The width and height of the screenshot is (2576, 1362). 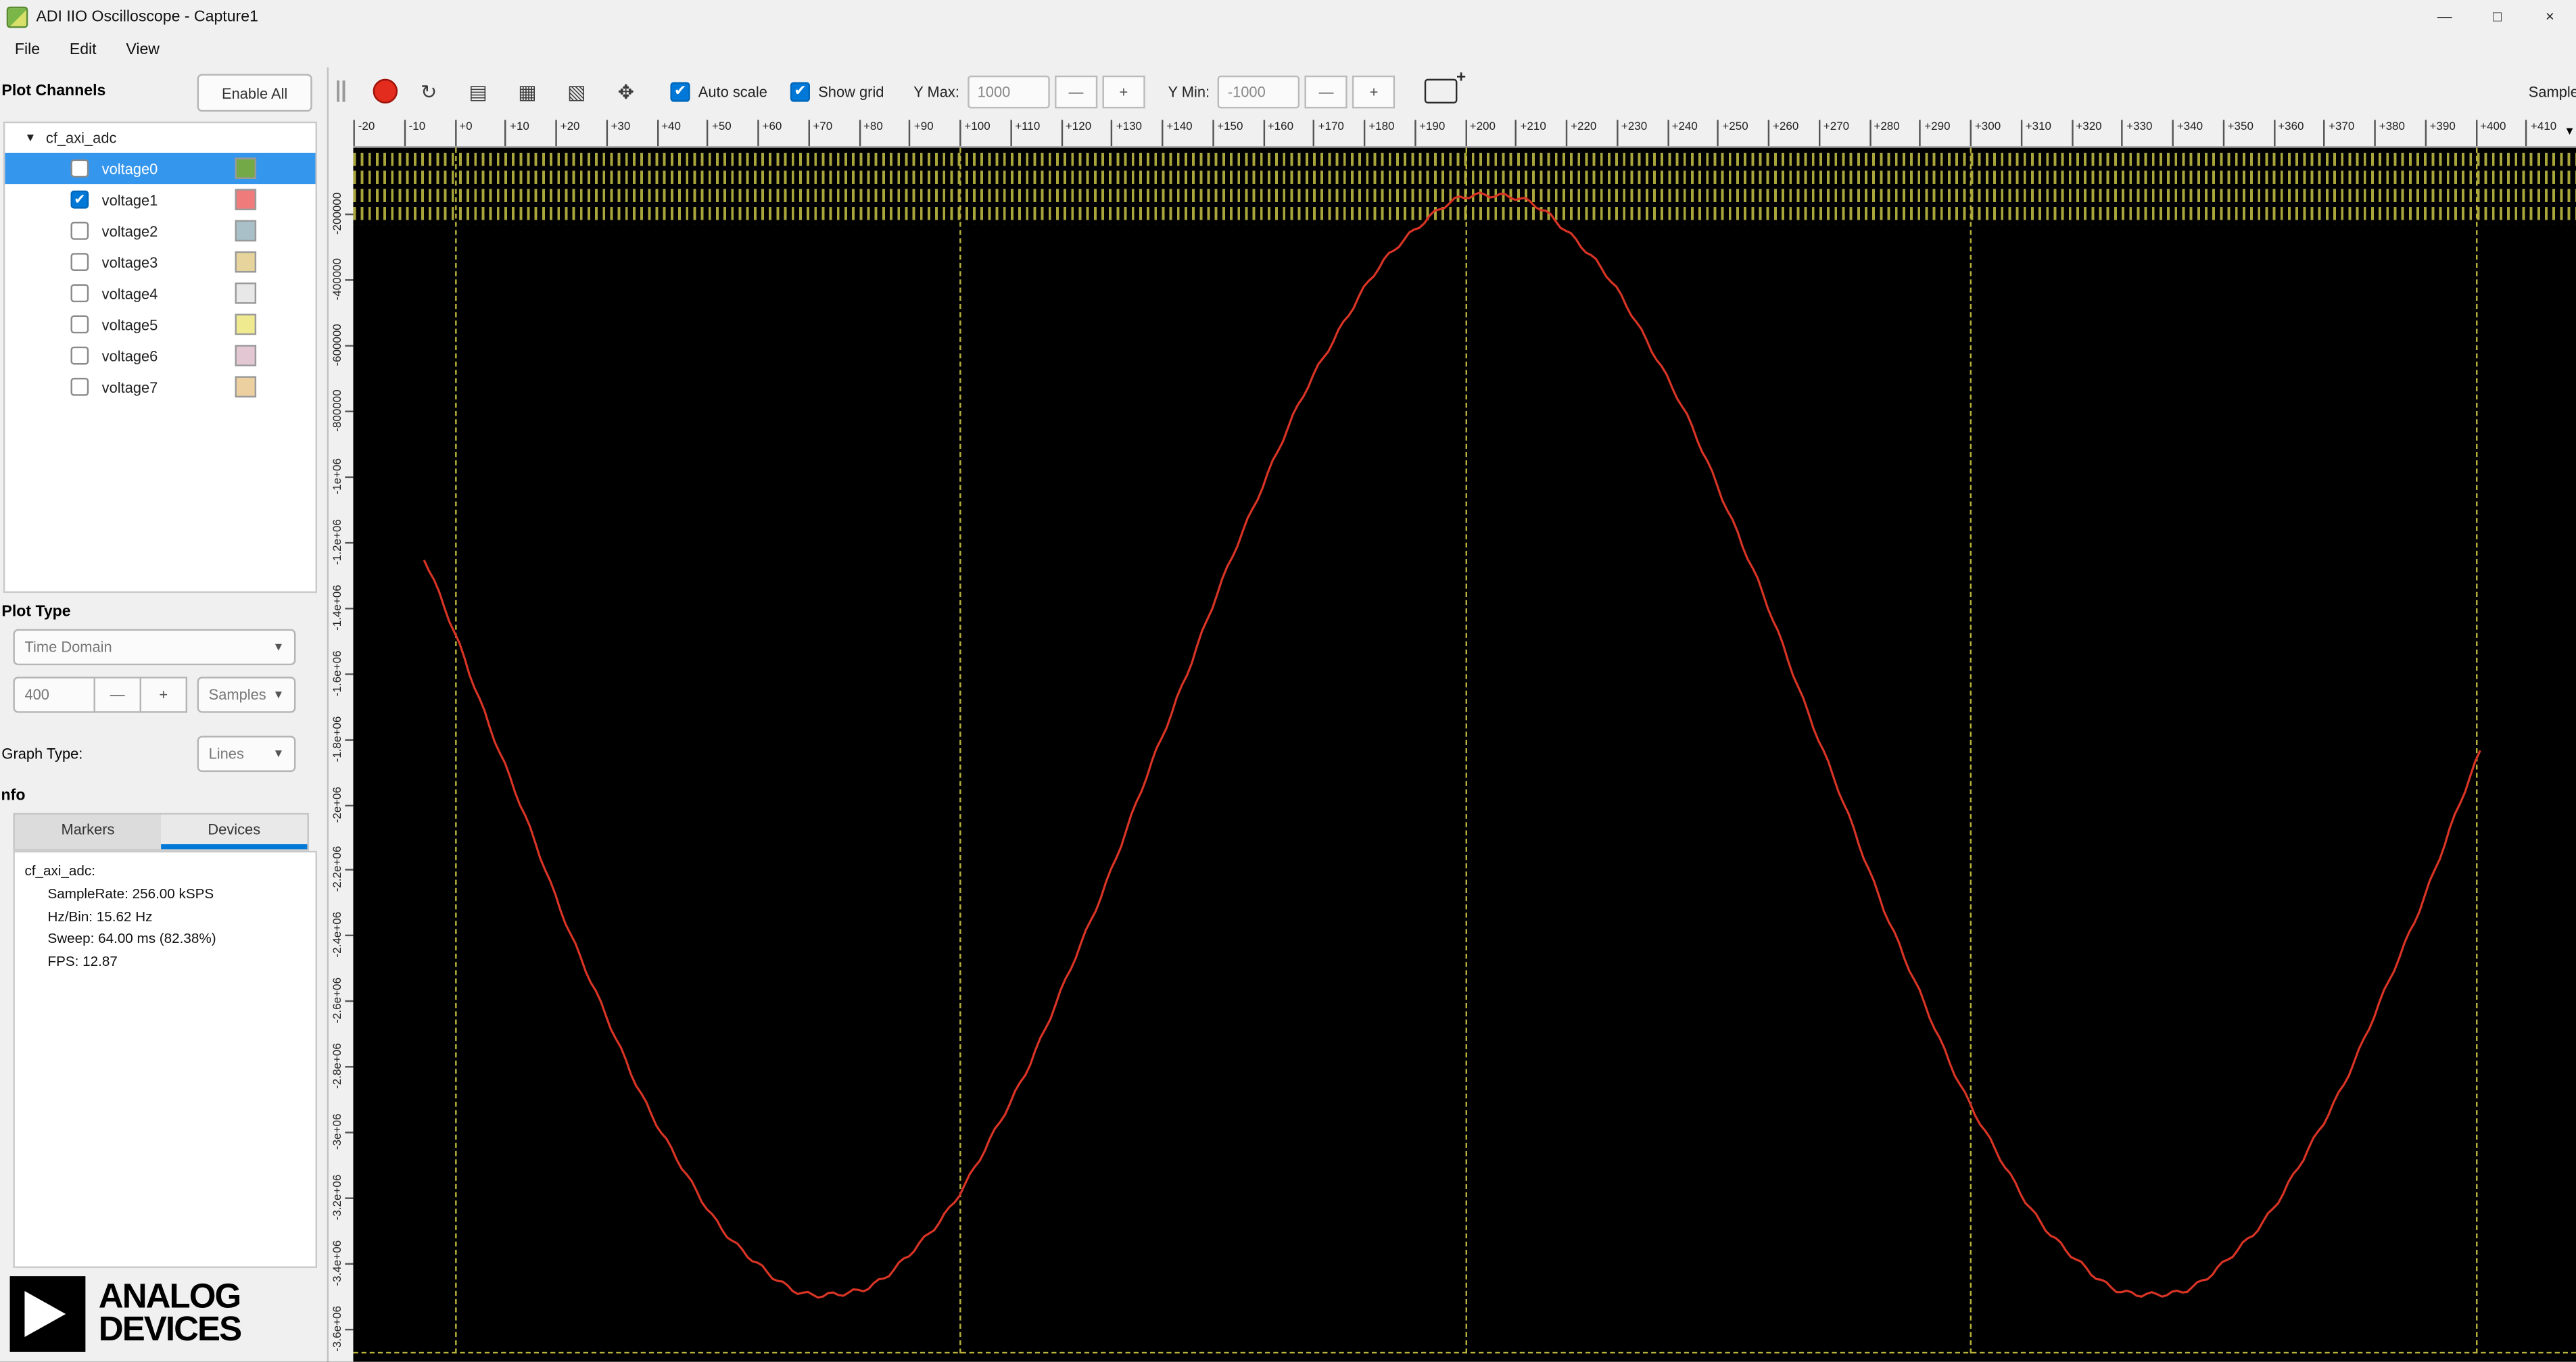 What do you see at coordinates (129, 324) in the screenshot?
I see `channel-label: voltage5` at bounding box center [129, 324].